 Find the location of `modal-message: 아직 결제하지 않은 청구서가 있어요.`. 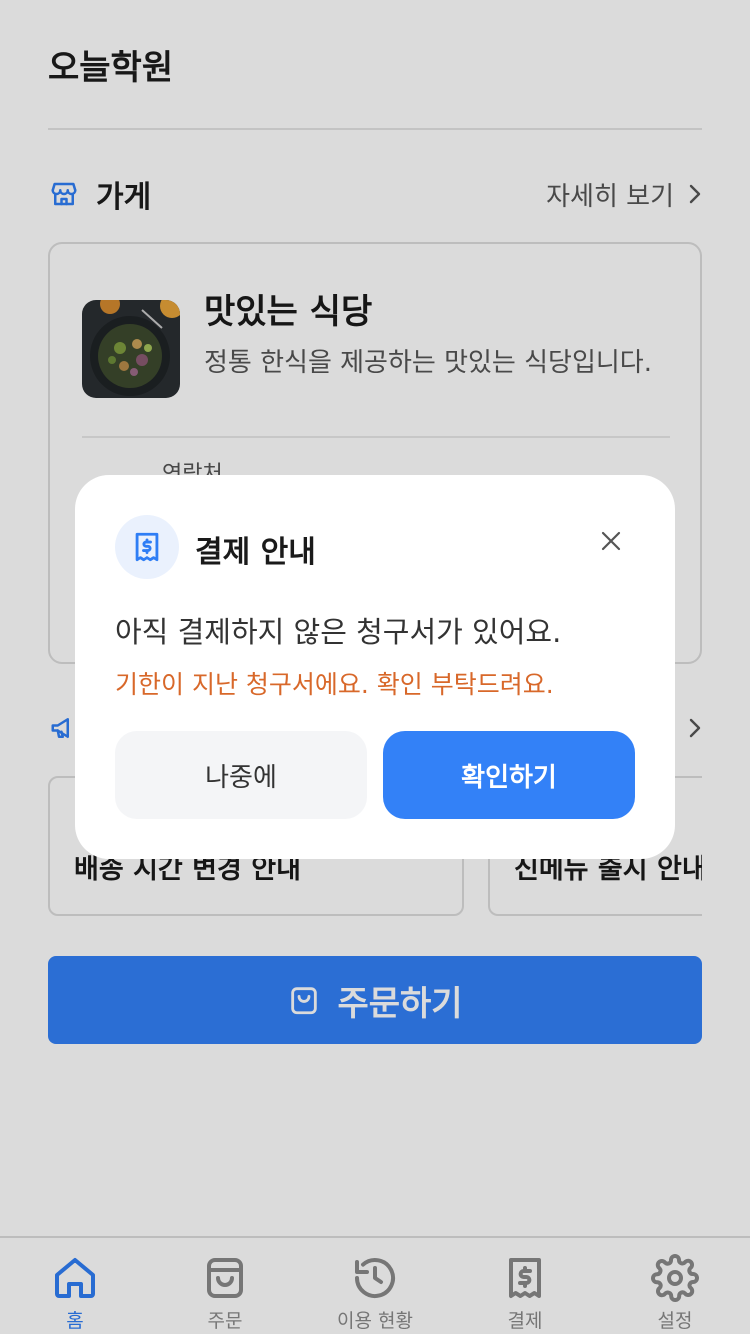

modal-message: 아직 결제하지 않은 청구서가 있어요. is located at coordinates (338, 632).